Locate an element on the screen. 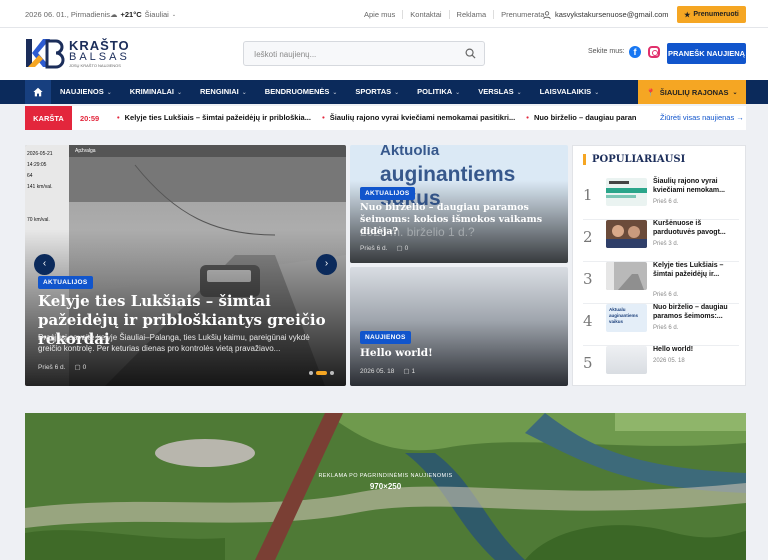  nav-item-renginiai: RENGINIAI ⌄ is located at coordinates (223, 92).